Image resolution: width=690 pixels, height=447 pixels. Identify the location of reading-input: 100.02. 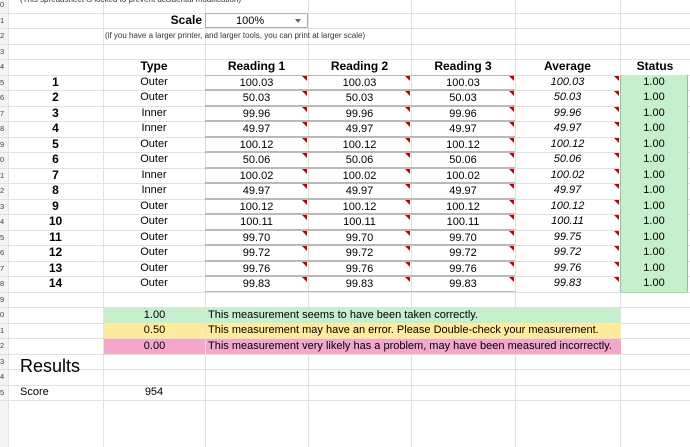
(463, 175).